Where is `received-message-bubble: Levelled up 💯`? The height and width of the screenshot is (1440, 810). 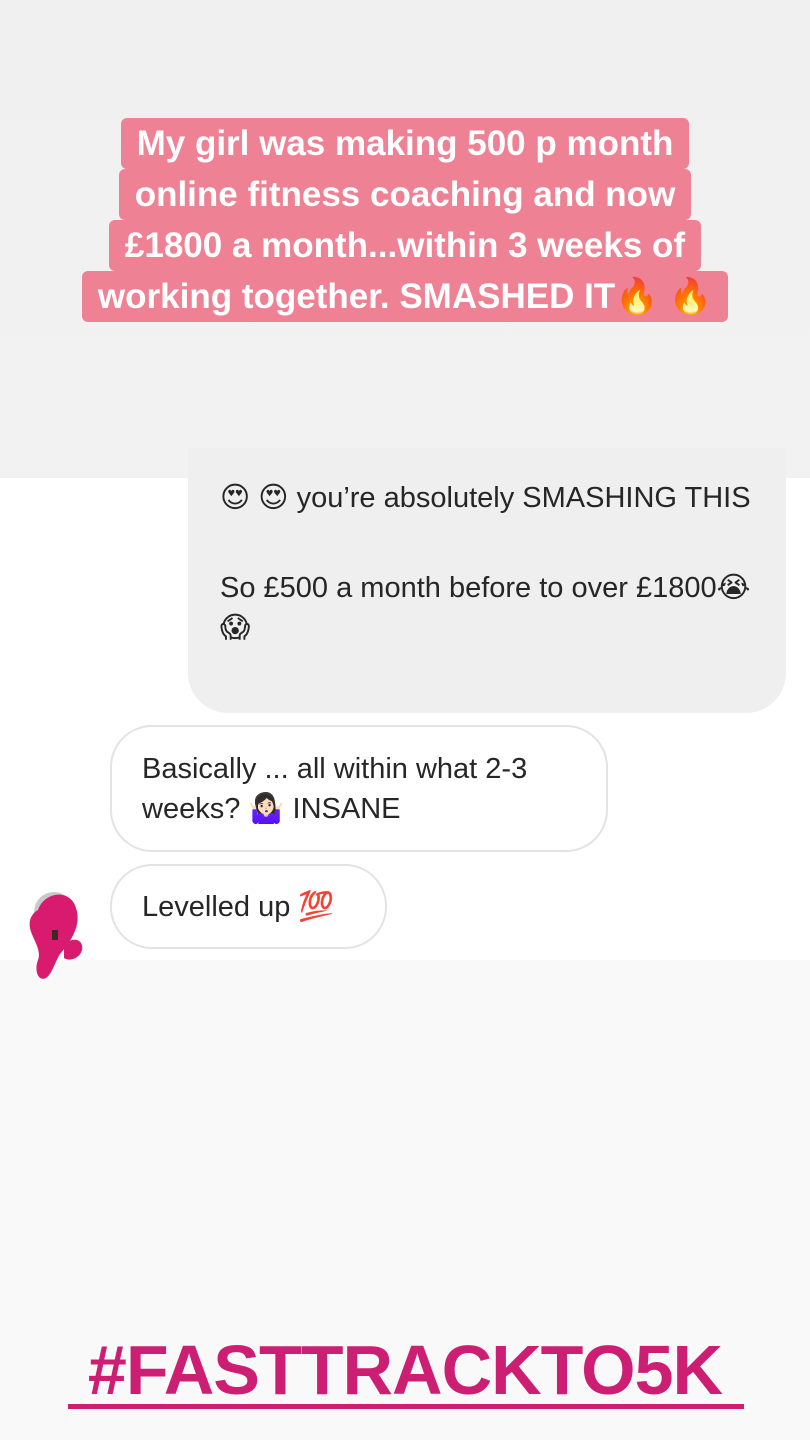
received-message-bubble: Levelled up 💯 is located at coordinates (248, 906).